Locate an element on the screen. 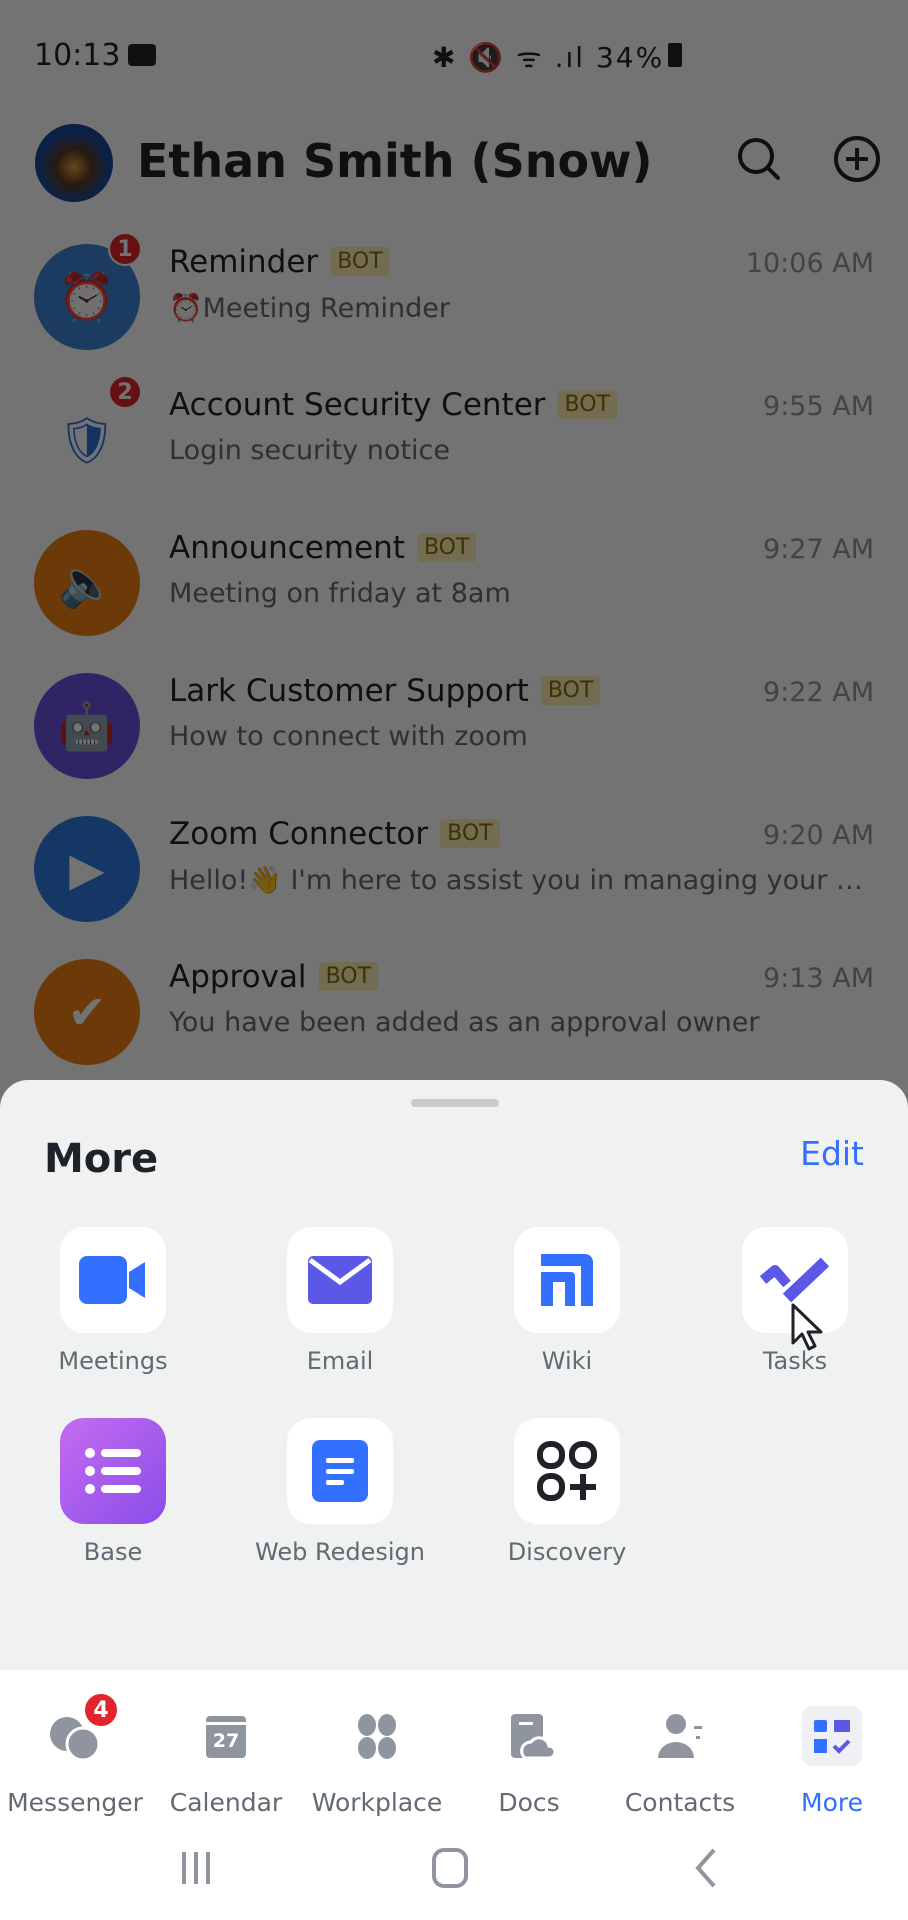 The height and width of the screenshot is (1920, 908). tab-label: Calendar is located at coordinates (226, 1802).